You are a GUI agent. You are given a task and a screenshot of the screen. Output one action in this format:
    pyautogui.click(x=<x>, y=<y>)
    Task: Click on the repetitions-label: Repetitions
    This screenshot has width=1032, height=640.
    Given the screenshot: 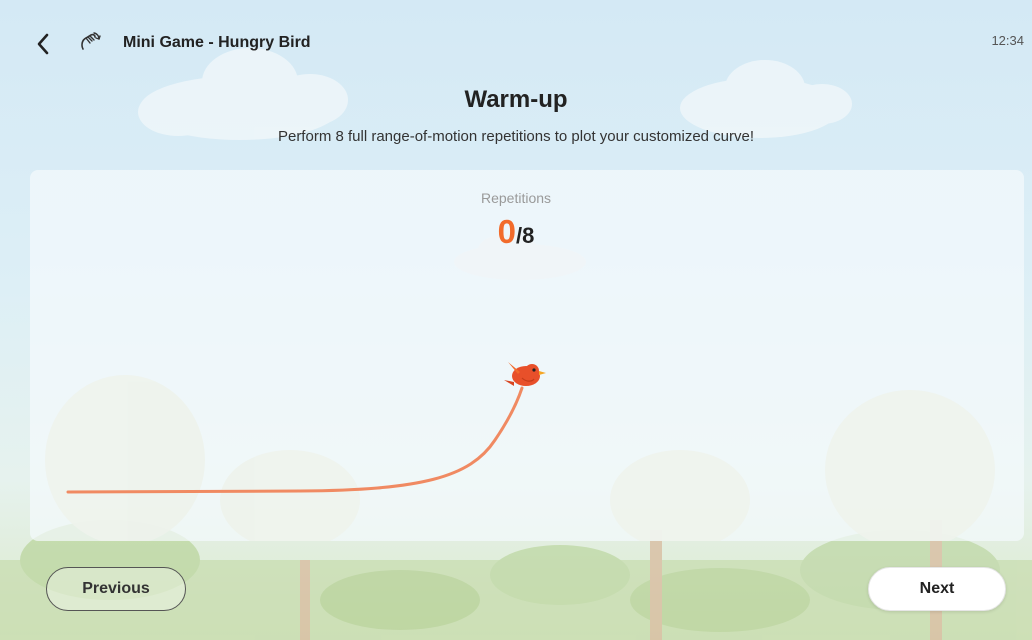 What is the action you would take?
    pyautogui.click(x=516, y=198)
    